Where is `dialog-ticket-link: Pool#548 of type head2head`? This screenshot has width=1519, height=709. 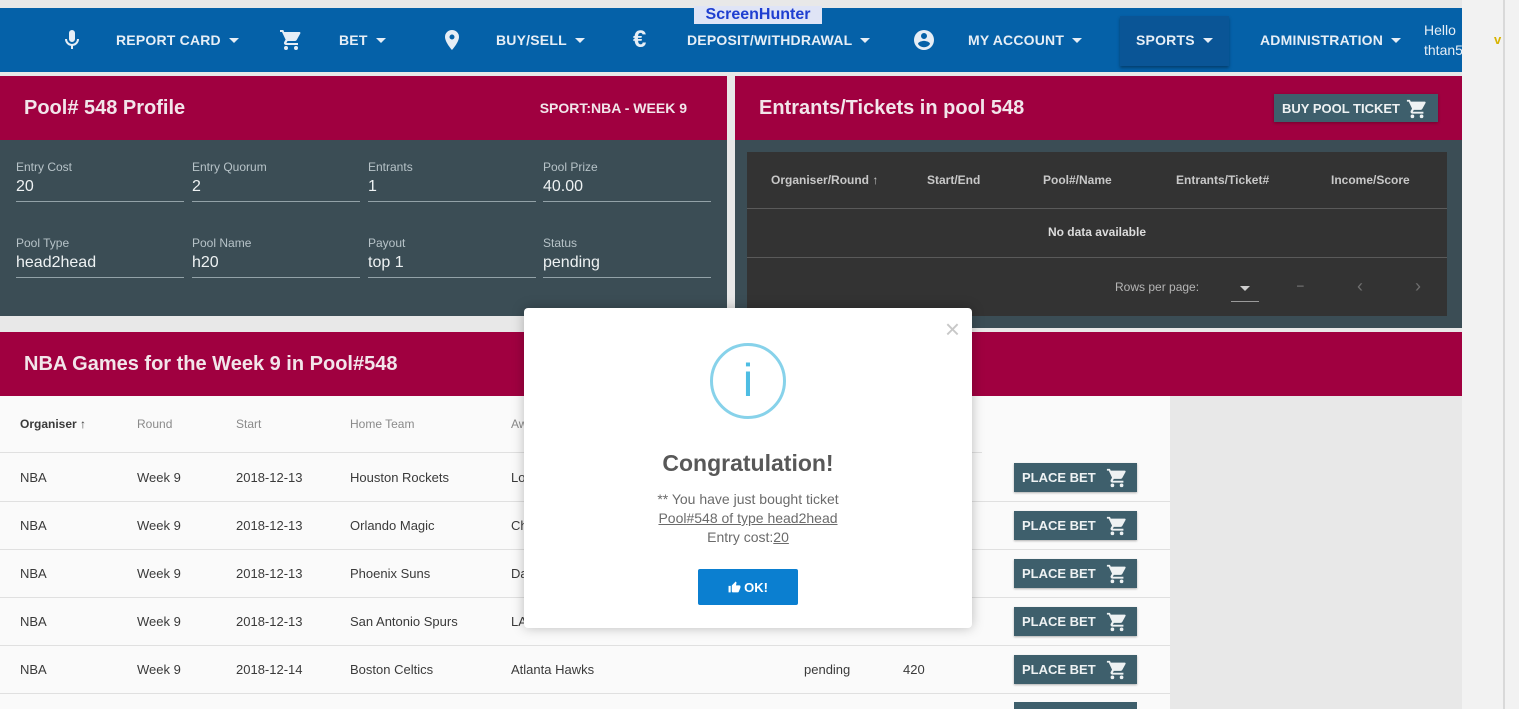
dialog-ticket-link: Pool#548 of type head2head is located at coordinates (748, 518).